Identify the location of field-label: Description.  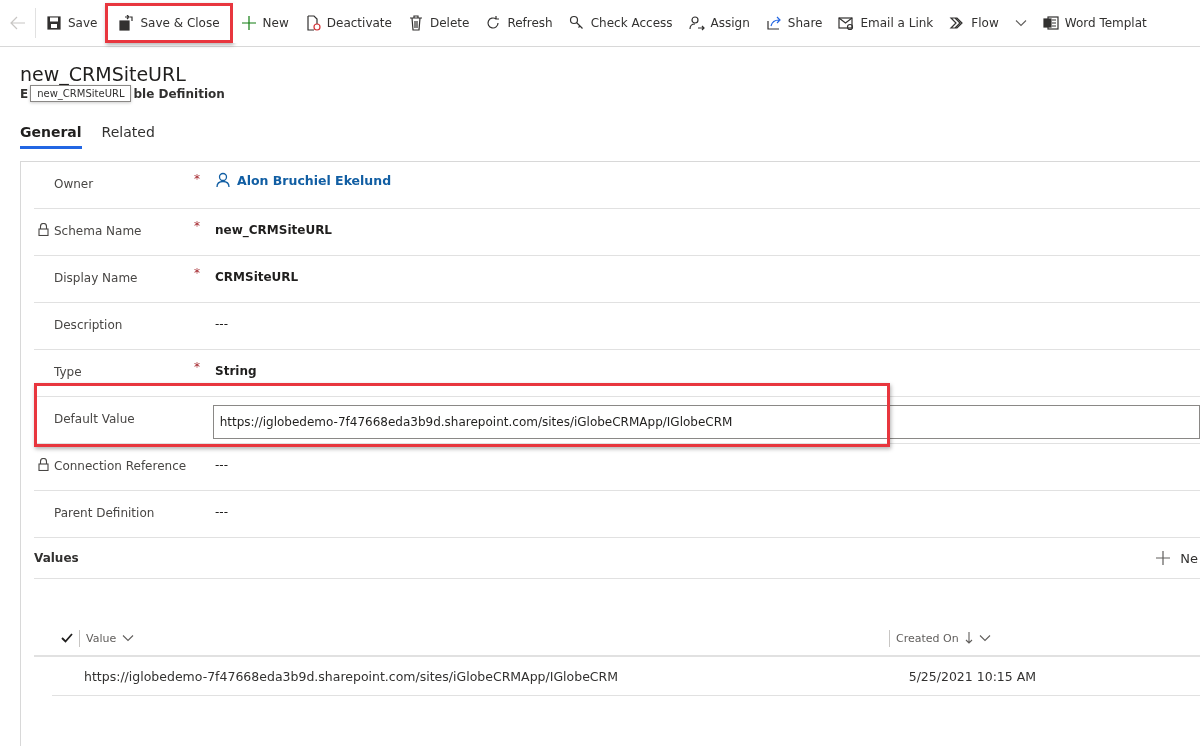
(89, 325).